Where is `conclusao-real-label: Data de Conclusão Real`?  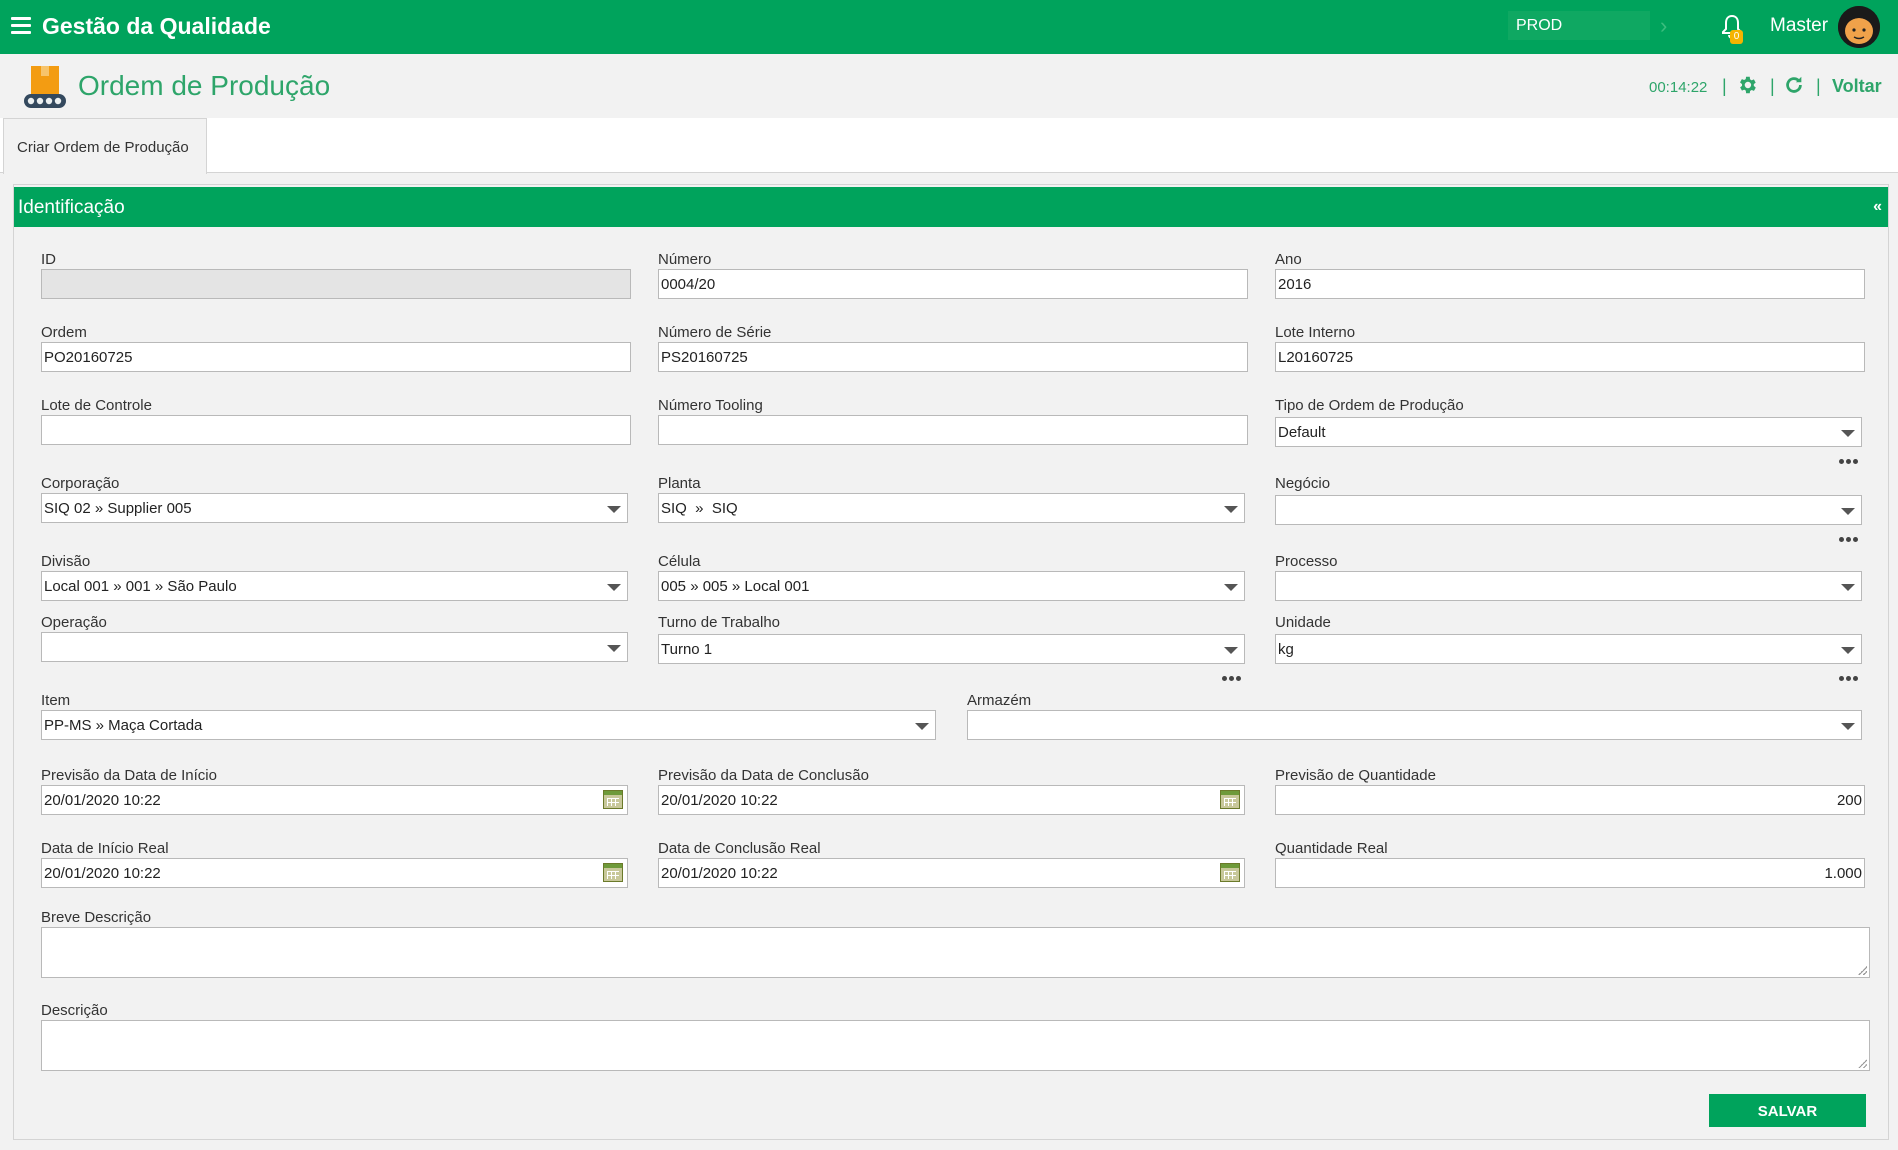 conclusao-real-label: Data de Conclusão Real is located at coordinates (739, 848).